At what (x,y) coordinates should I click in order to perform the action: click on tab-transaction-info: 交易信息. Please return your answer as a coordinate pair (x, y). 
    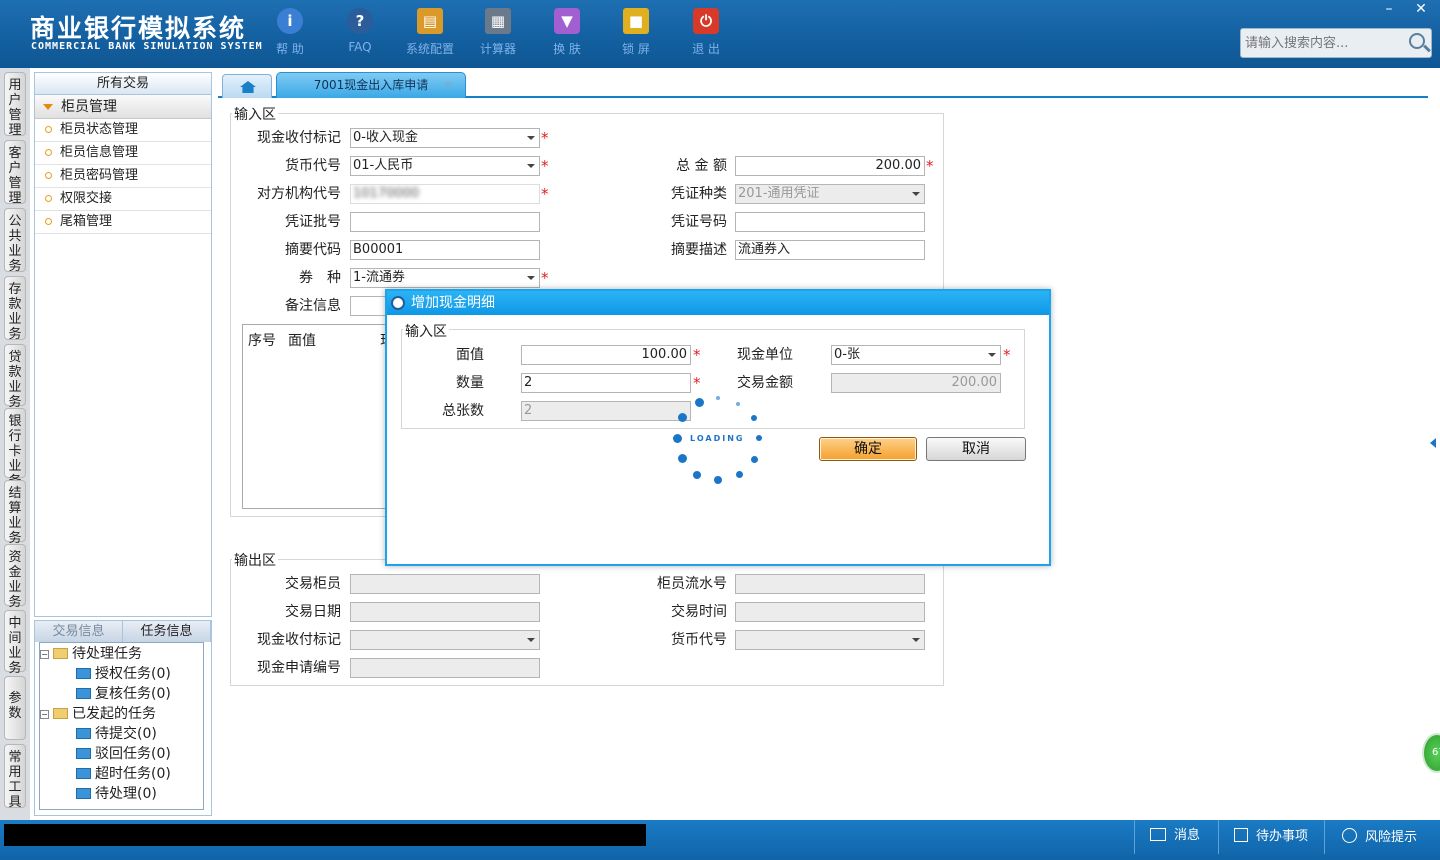
    Looking at the image, I should click on (79, 631).